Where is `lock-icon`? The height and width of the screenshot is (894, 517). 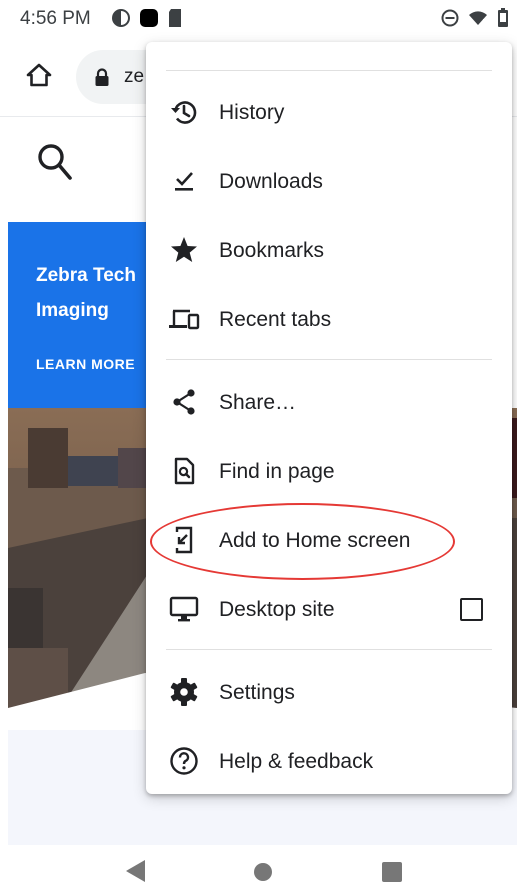
lock-icon is located at coordinates (102, 77).